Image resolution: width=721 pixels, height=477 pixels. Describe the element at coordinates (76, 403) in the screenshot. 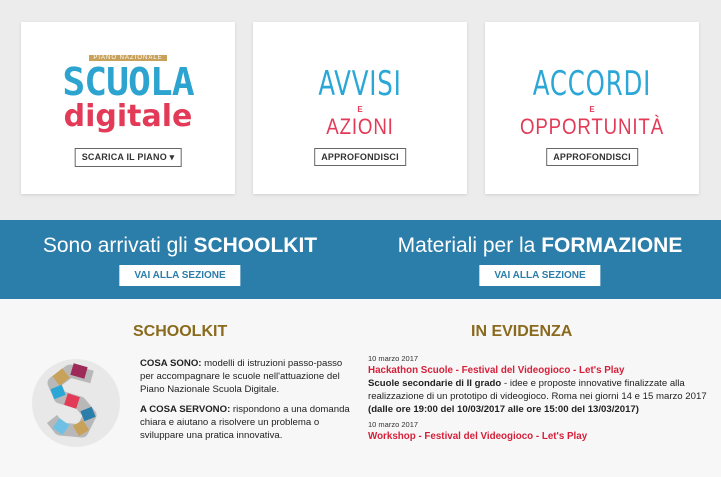

I see `schoolkit-logo-icon` at that location.